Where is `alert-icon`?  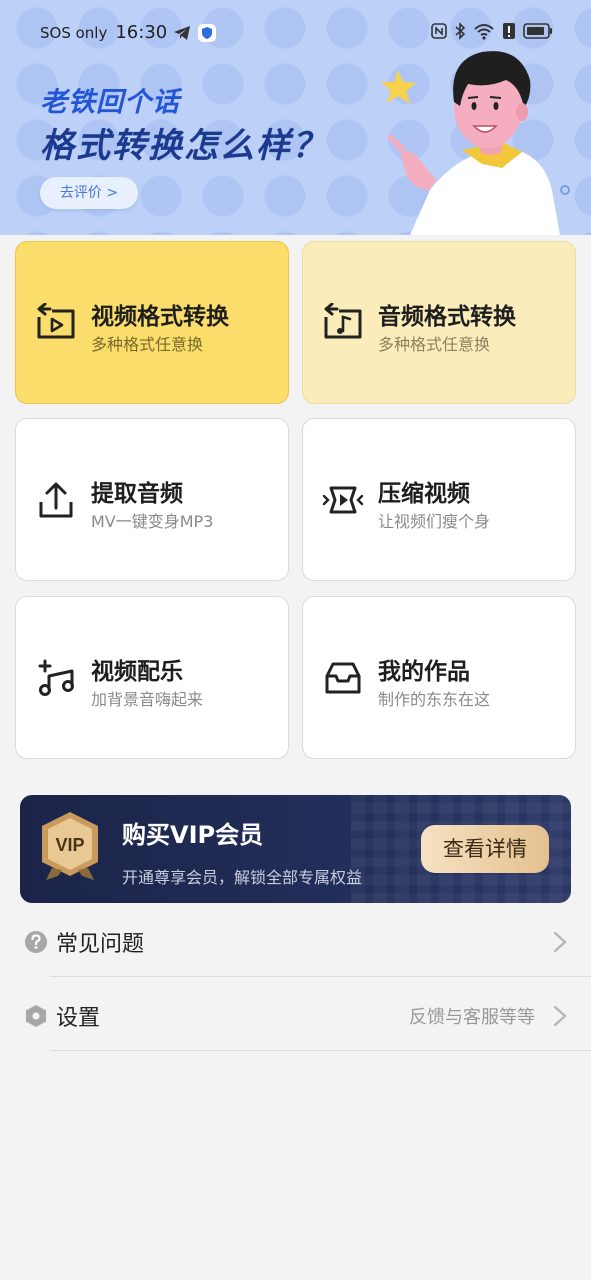 alert-icon is located at coordinates (509, 31).